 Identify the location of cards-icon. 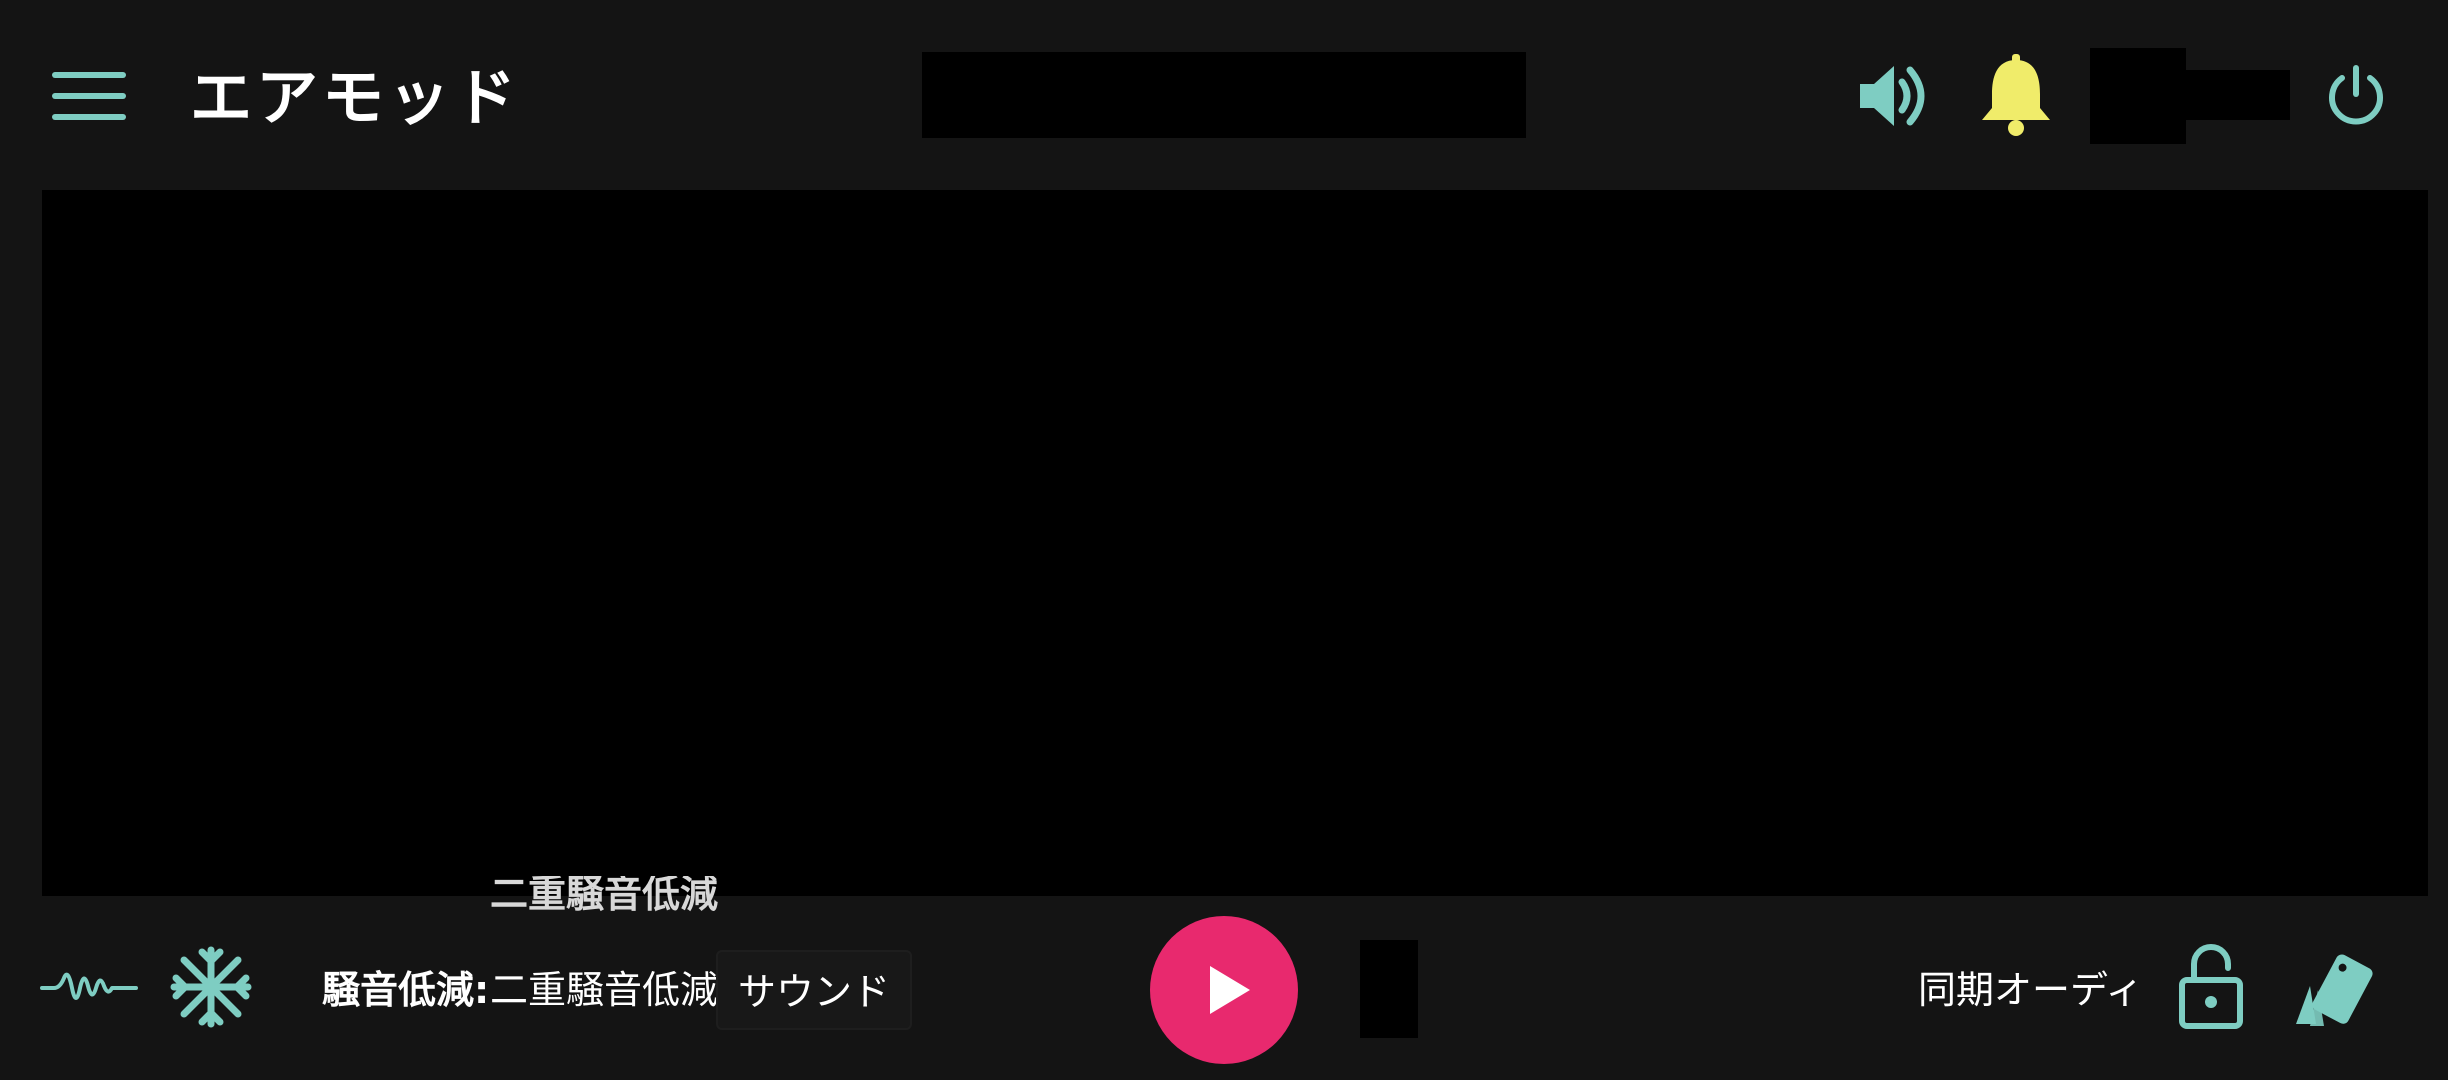
(2332, 990).